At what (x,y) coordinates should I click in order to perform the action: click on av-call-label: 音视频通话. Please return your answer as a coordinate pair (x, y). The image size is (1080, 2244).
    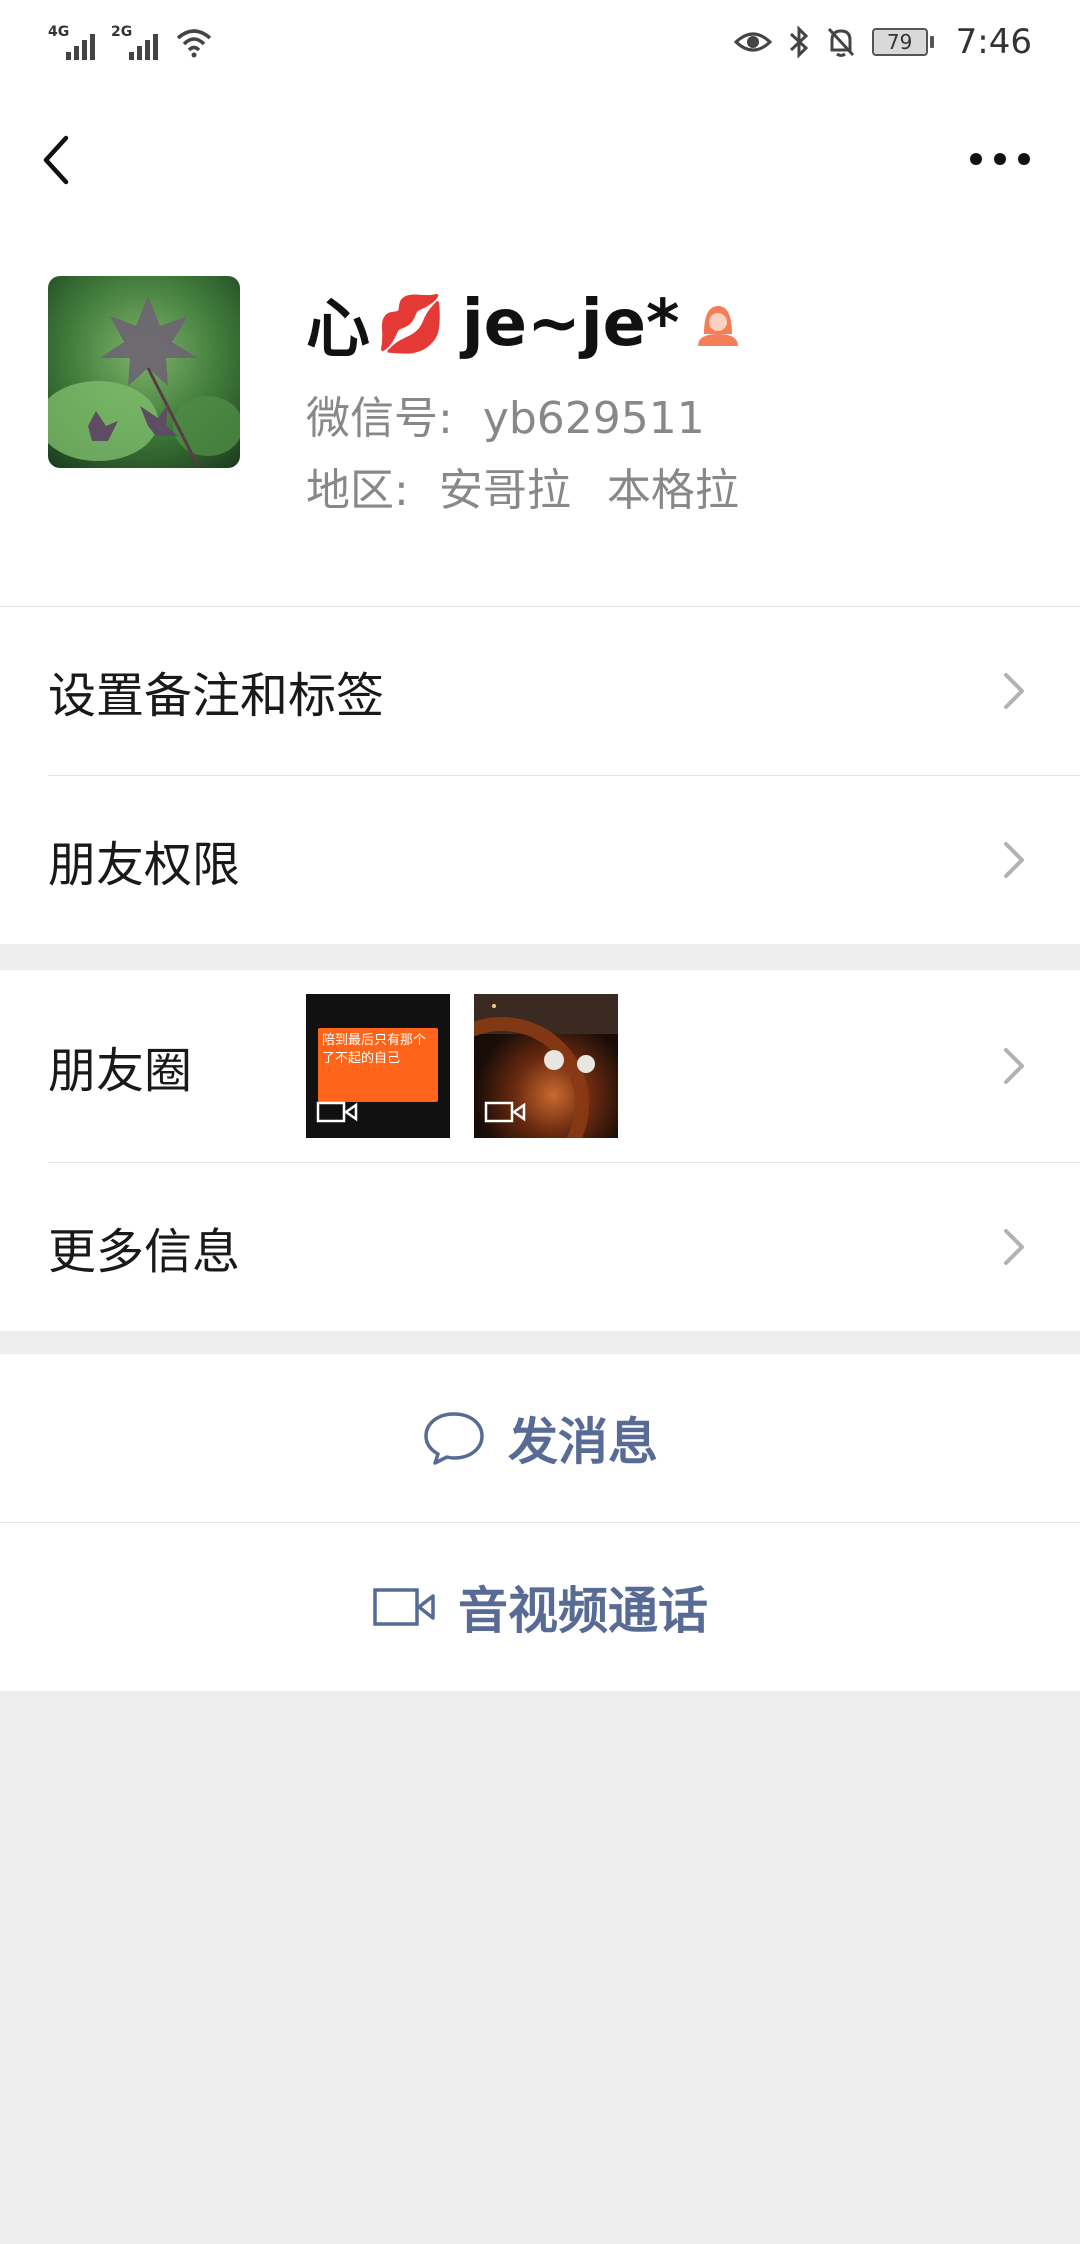
    Looking at the image, I should click on (583, 1611).